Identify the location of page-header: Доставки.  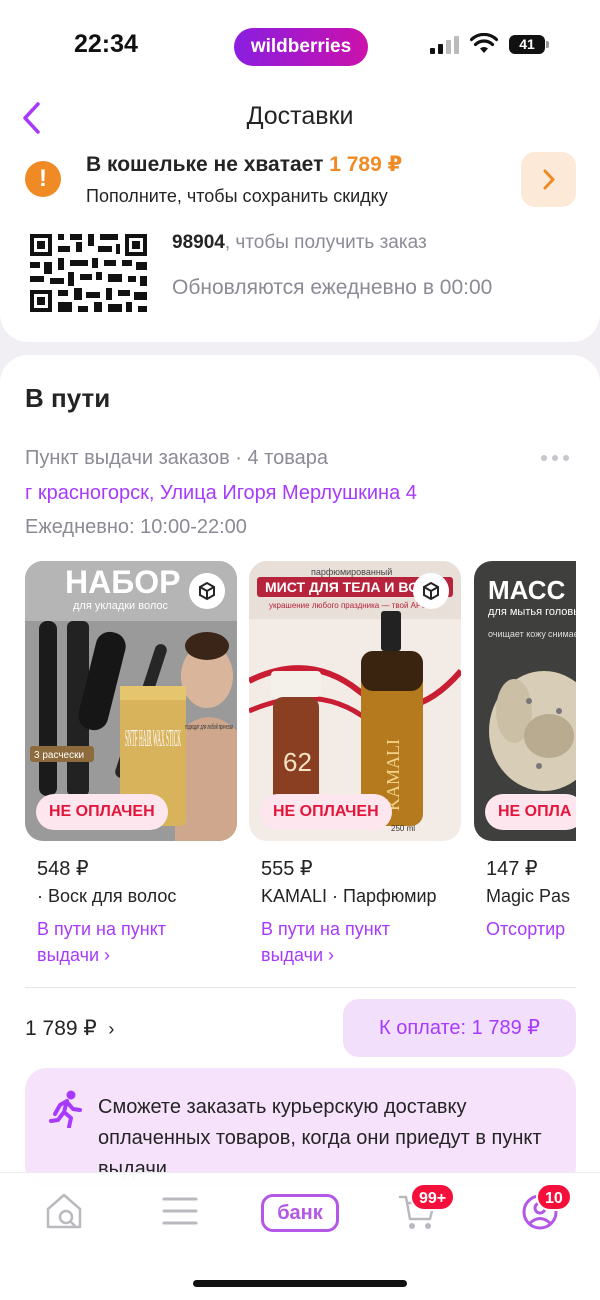
(300, 118).